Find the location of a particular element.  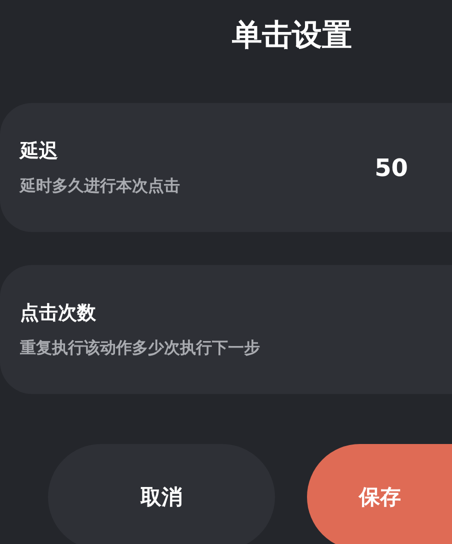

setting-label: 点击次数 is located at coordinates (58, 313).